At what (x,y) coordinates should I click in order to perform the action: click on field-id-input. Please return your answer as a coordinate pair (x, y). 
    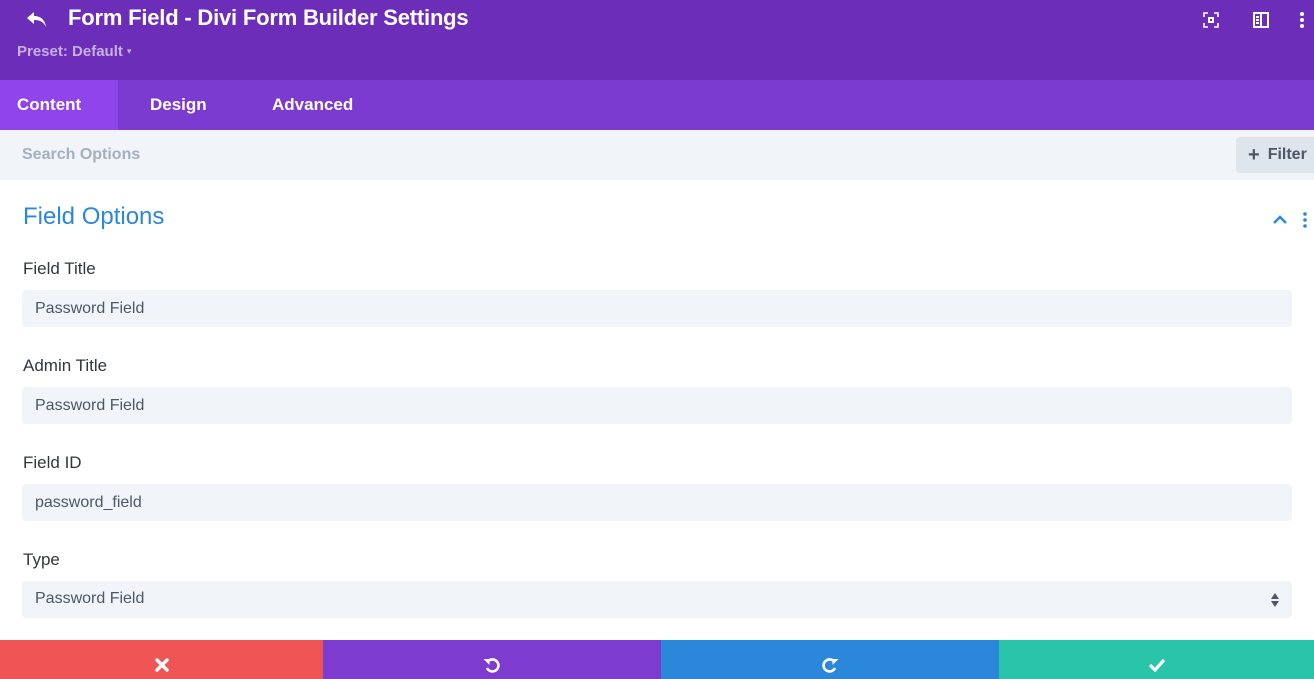
    Looking at the image, I should click on (657, 502).